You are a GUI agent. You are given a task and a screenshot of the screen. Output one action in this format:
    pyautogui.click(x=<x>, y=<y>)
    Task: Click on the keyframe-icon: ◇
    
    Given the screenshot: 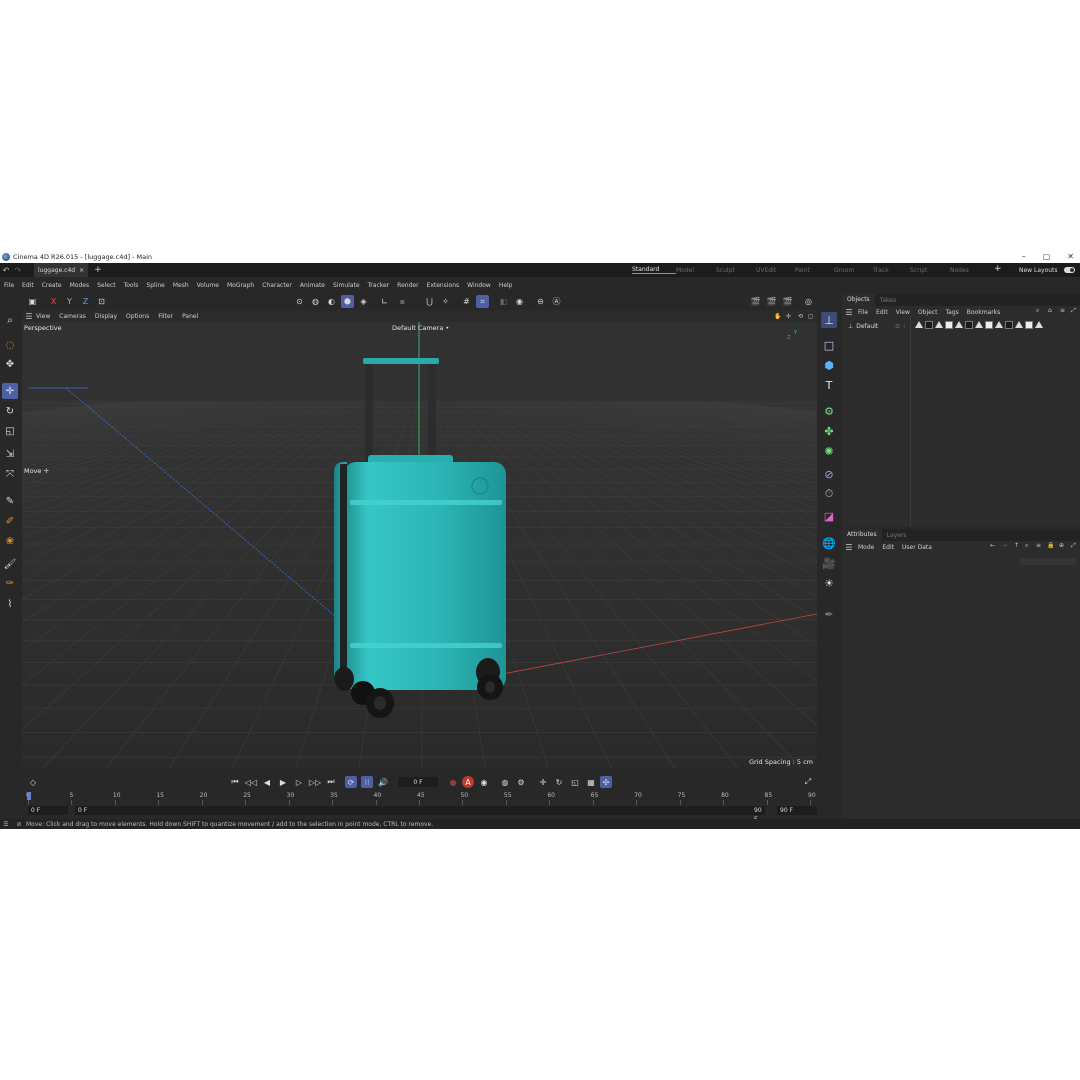 What is the action you would take?
    pyautogui.click(x=33, y=782)
    